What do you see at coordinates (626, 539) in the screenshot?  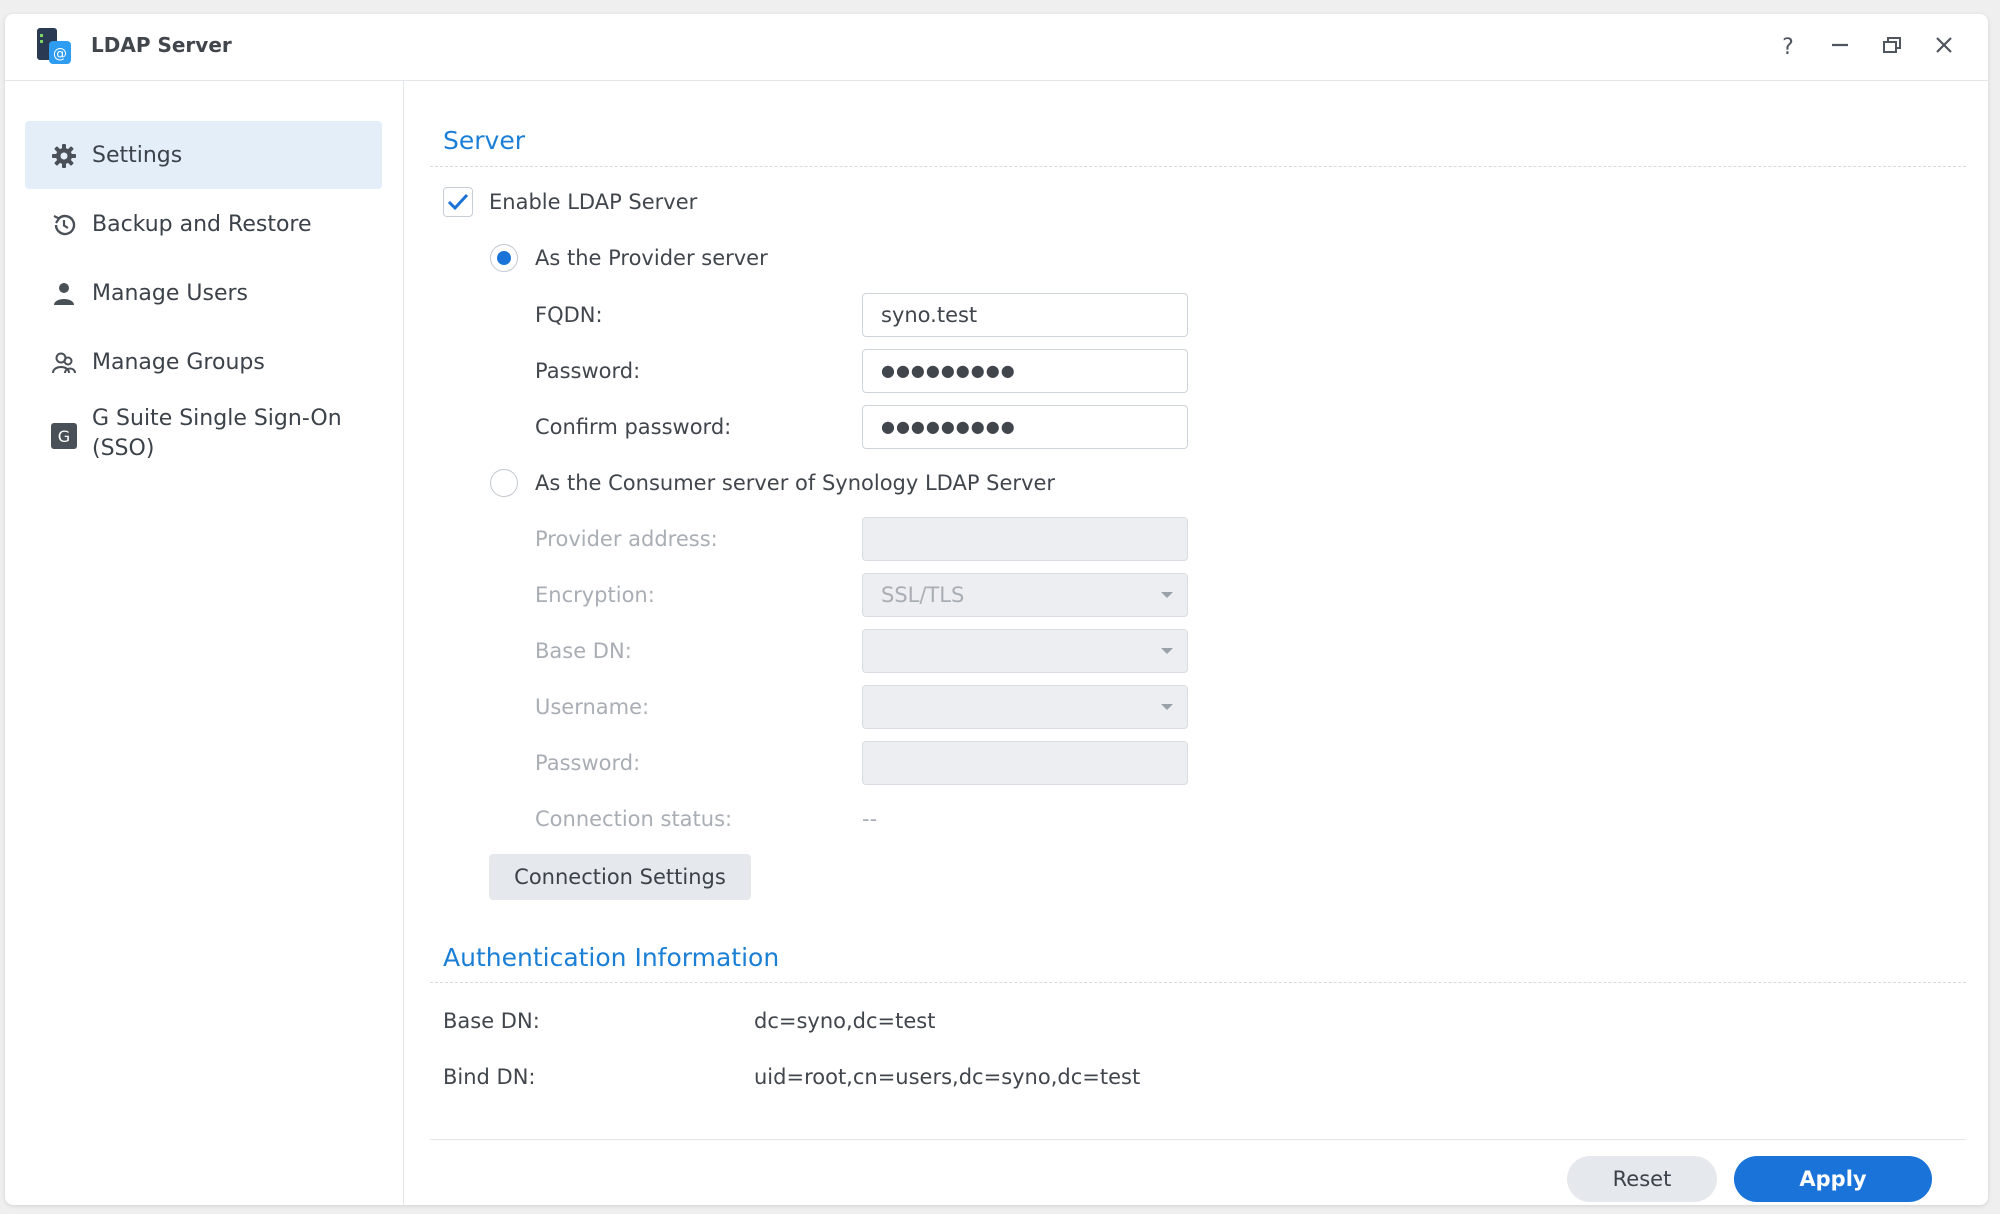 I see `provider-address-label: Provider address:` at bounding box center [626, 539].